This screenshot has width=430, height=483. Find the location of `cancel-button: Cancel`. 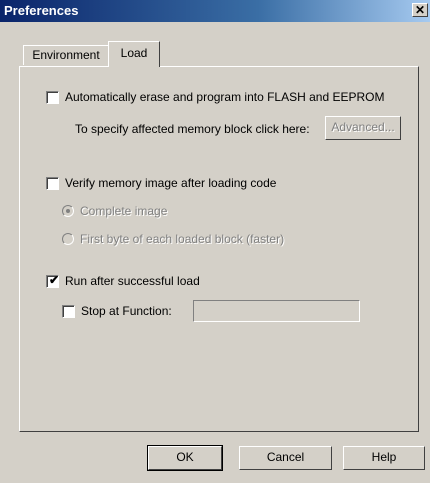

cancel-button: Cancel is located at coordinates (285, 458).